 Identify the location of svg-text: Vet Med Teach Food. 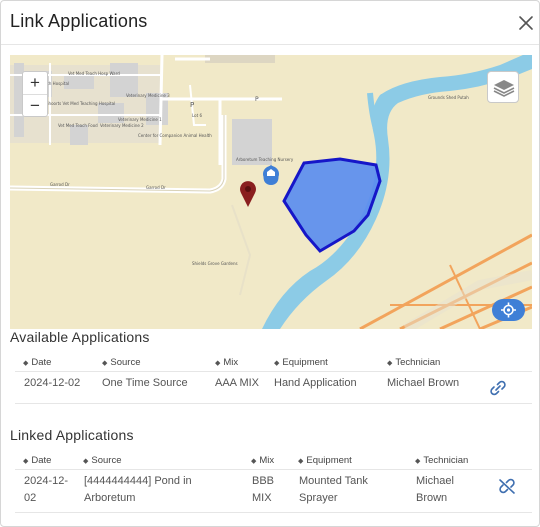
(78, 125).